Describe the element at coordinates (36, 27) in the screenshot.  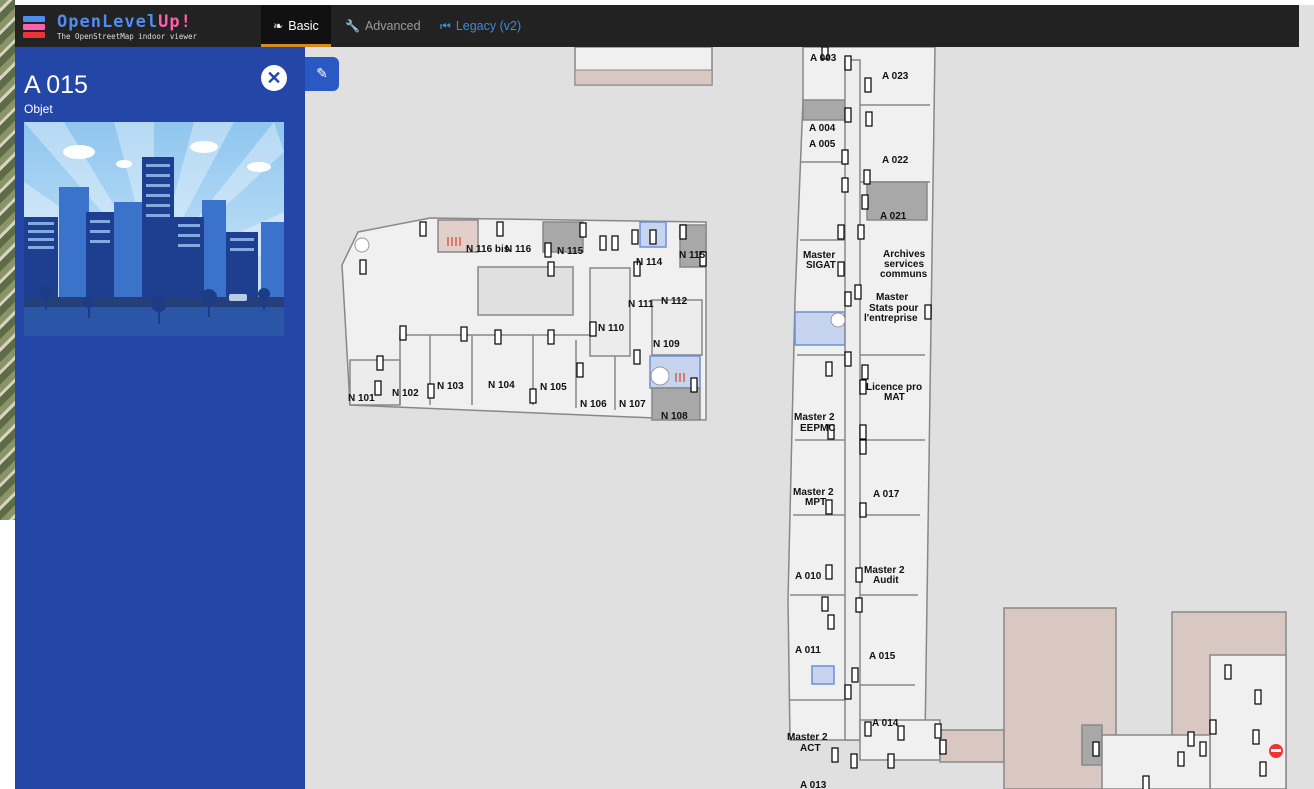
I see `stacked-levels-icon` at that location.